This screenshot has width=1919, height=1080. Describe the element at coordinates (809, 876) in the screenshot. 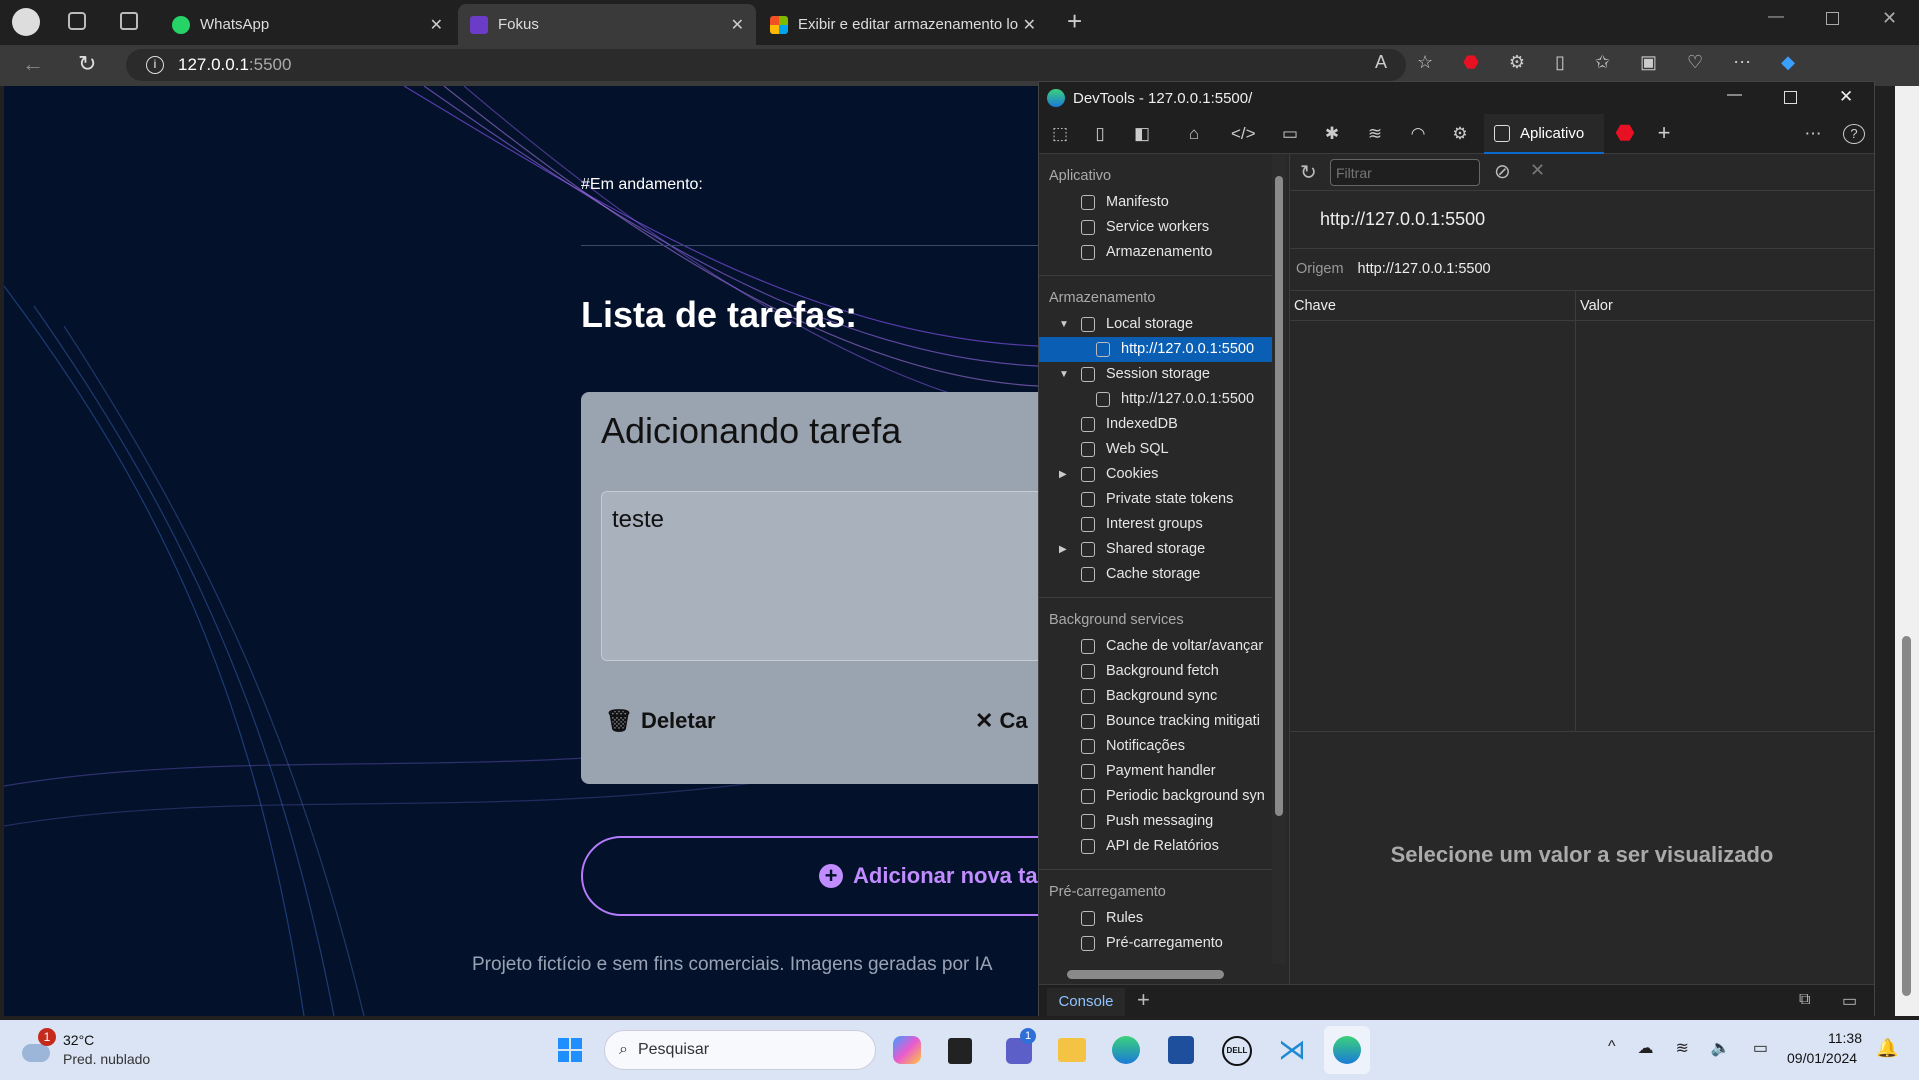

I see `add-task-button: + Adicionar nova ta` at that location.